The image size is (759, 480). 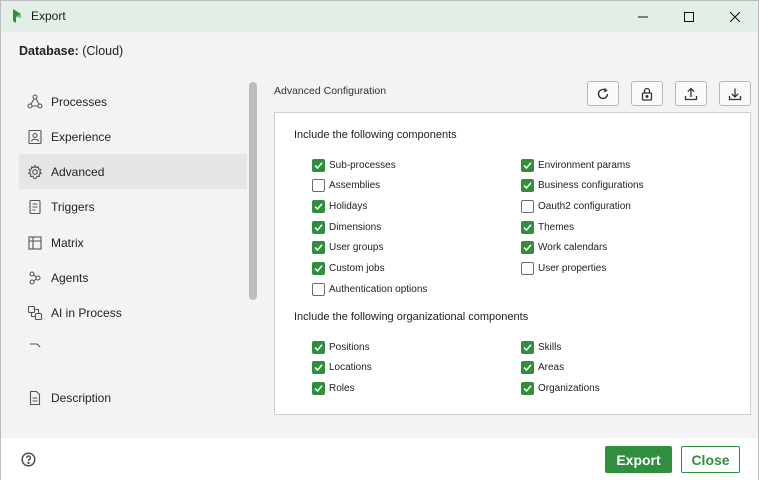 I want to click on triggers-icon, so click(x=35, y=207).